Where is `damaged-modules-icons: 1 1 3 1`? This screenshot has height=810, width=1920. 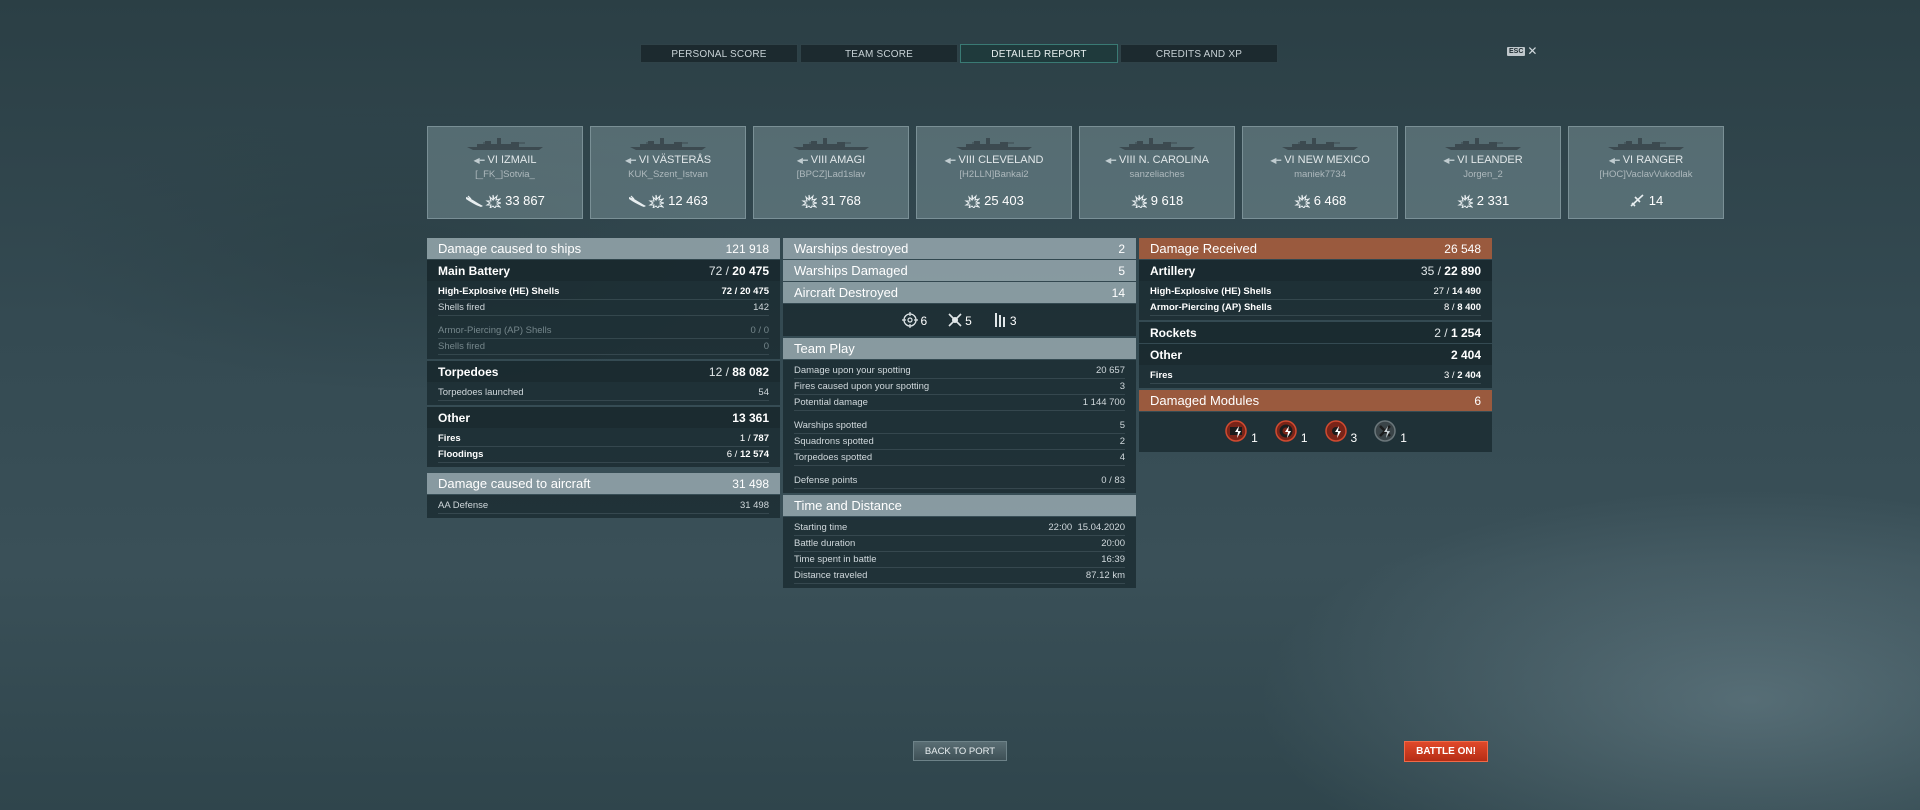 damaged-modules-icons: 1 1 3 1 is located at coordinates (1315, 432).